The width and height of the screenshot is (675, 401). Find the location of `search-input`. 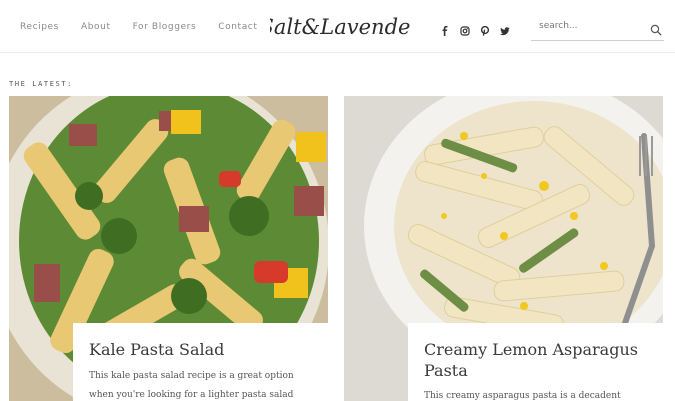

search-input is located at coordinates (593, 26).